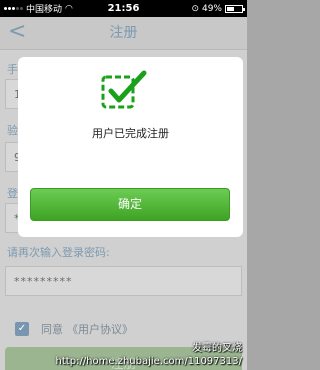 The height and width of the screenshot is (370, 320). What do you see at coordinates (52, 329) in the screenshot?
I see `agree-label: 同意` at bounding box center [52, 329].